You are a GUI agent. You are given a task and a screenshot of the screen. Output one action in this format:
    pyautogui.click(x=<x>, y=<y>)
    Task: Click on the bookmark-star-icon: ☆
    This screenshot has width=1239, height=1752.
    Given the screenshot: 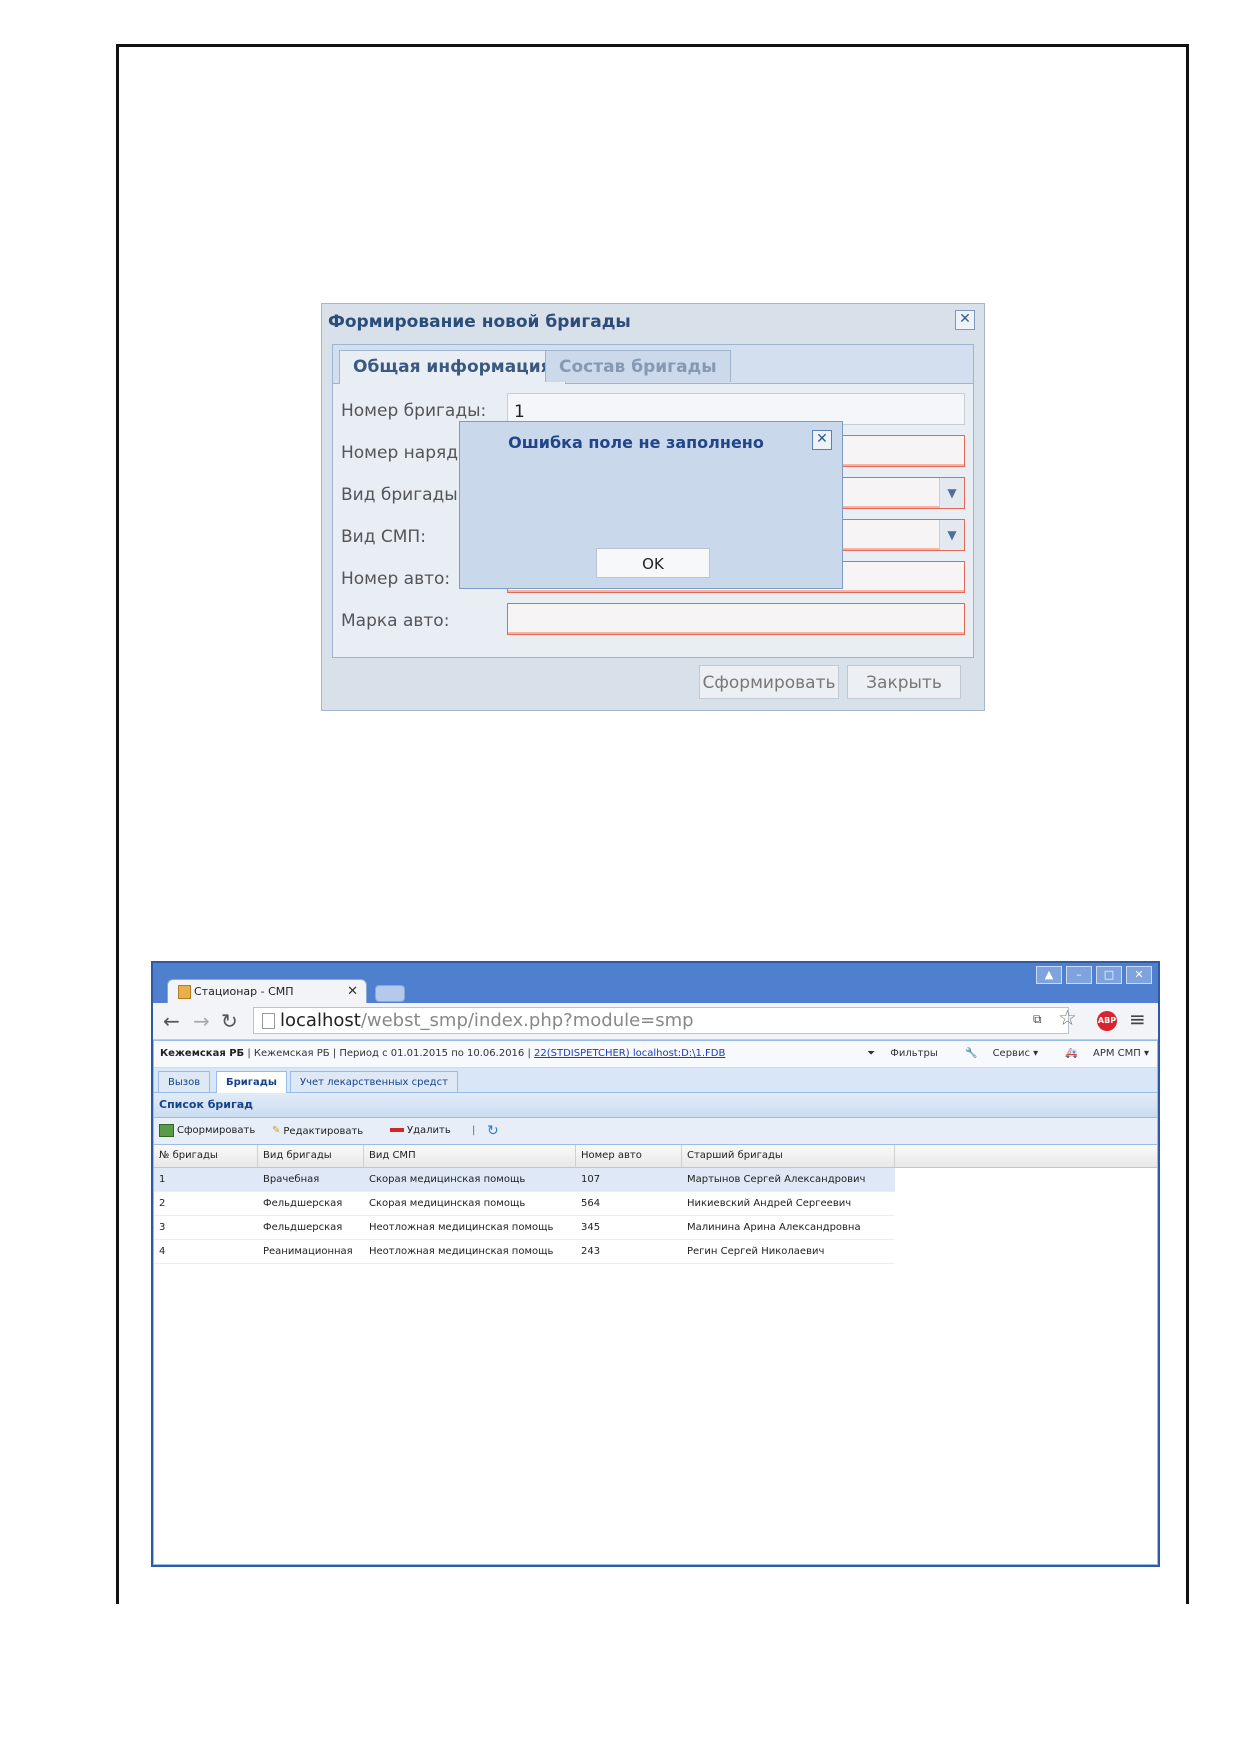 What is the action you would take?
    pyautogui.click(x=1067, y=1018)
    